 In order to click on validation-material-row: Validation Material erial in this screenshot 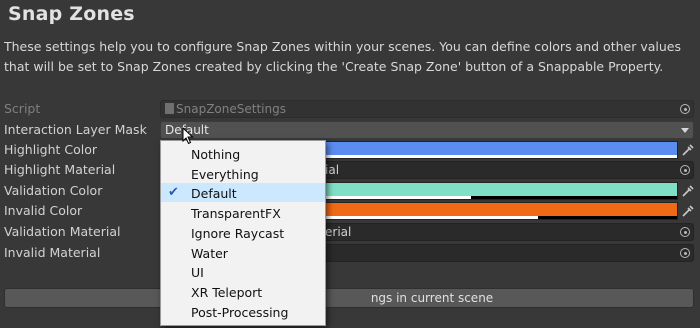, I will do `click(350, 232)`.